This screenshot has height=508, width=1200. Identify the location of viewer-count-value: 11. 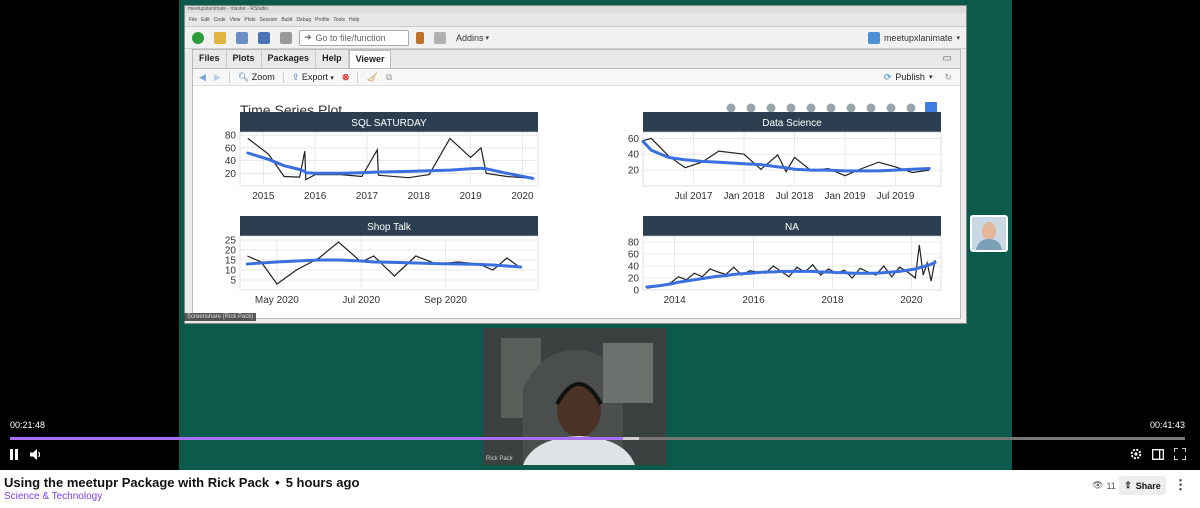
(1111, 485).